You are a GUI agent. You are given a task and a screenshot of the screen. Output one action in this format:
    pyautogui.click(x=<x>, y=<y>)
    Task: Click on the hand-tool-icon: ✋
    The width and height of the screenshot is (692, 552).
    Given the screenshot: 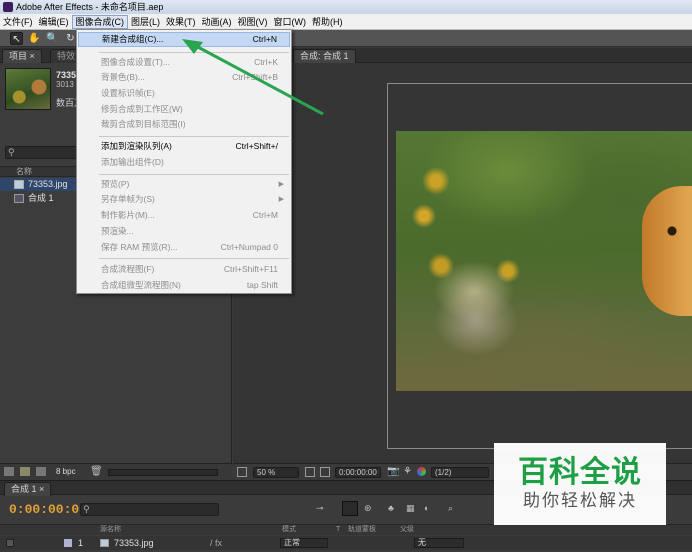 What is the action you would take?
    pyautogui.click(x=34, y=38)
    